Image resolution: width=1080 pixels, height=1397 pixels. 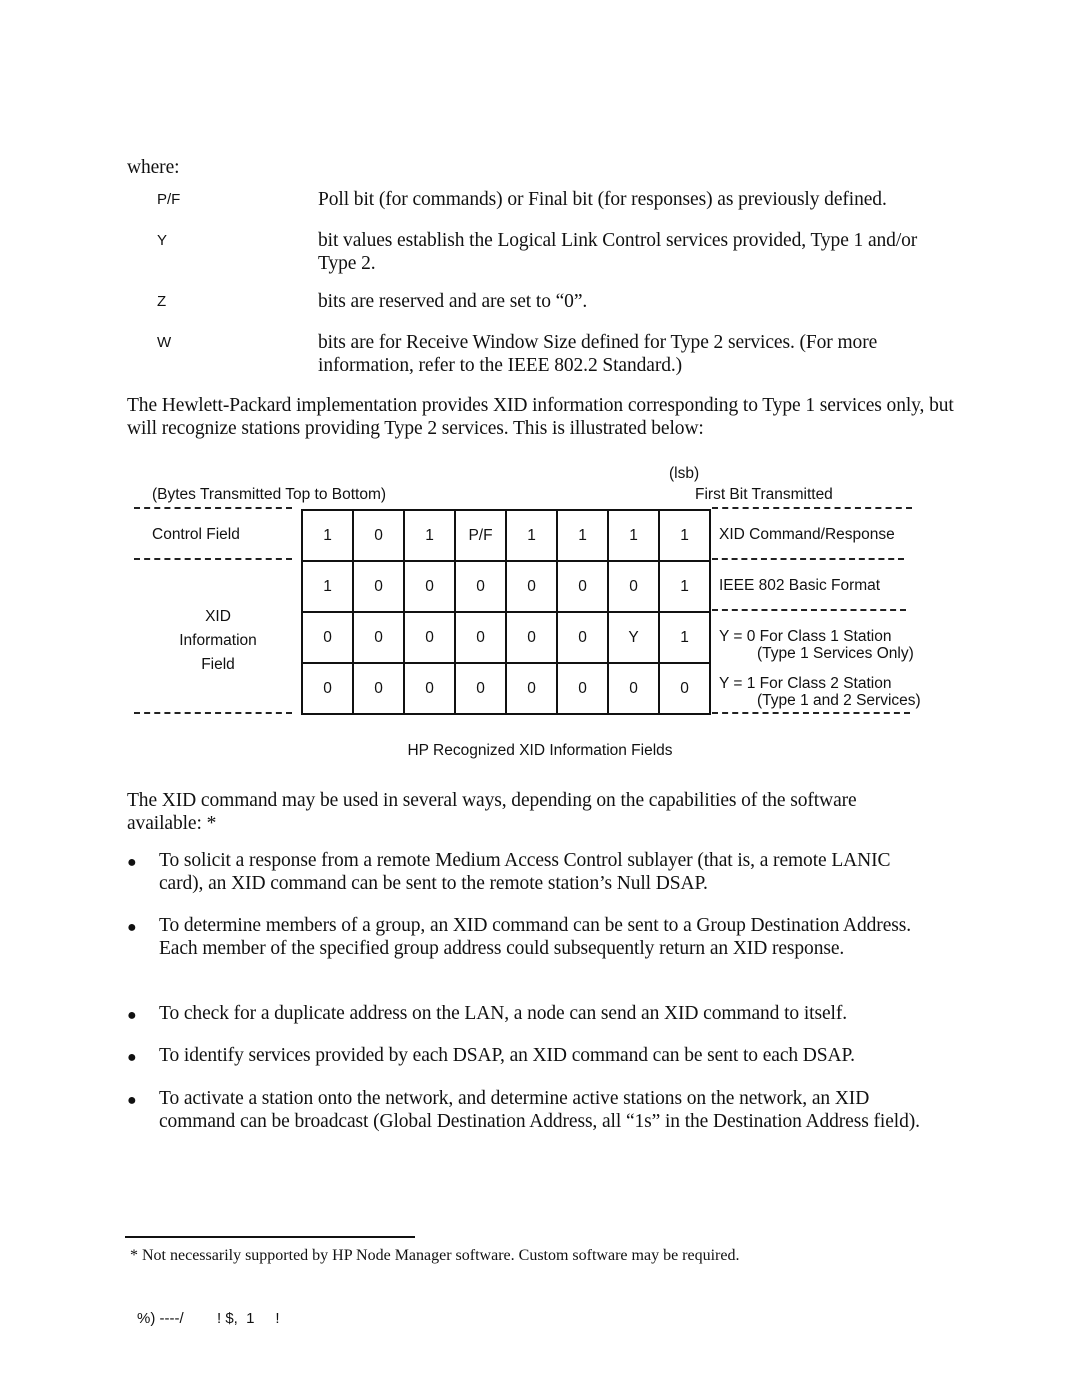 I want to click on bit-row-basic-format: 1 0 0 0 0 0 0 1, so click(x=506, y=586).